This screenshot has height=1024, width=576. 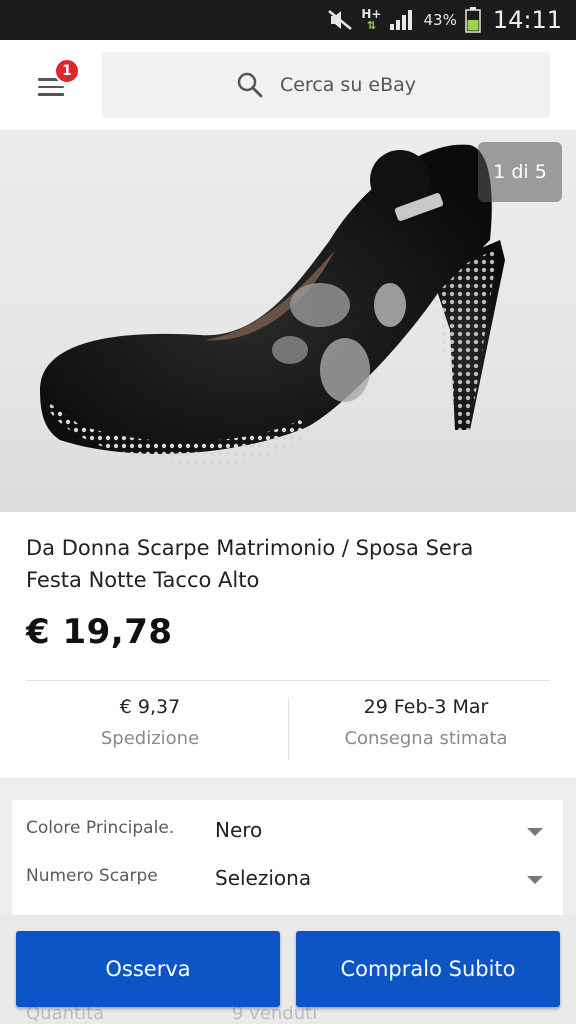 I want to click on shipping-value: € 9,37, so click(x=150, y=707).